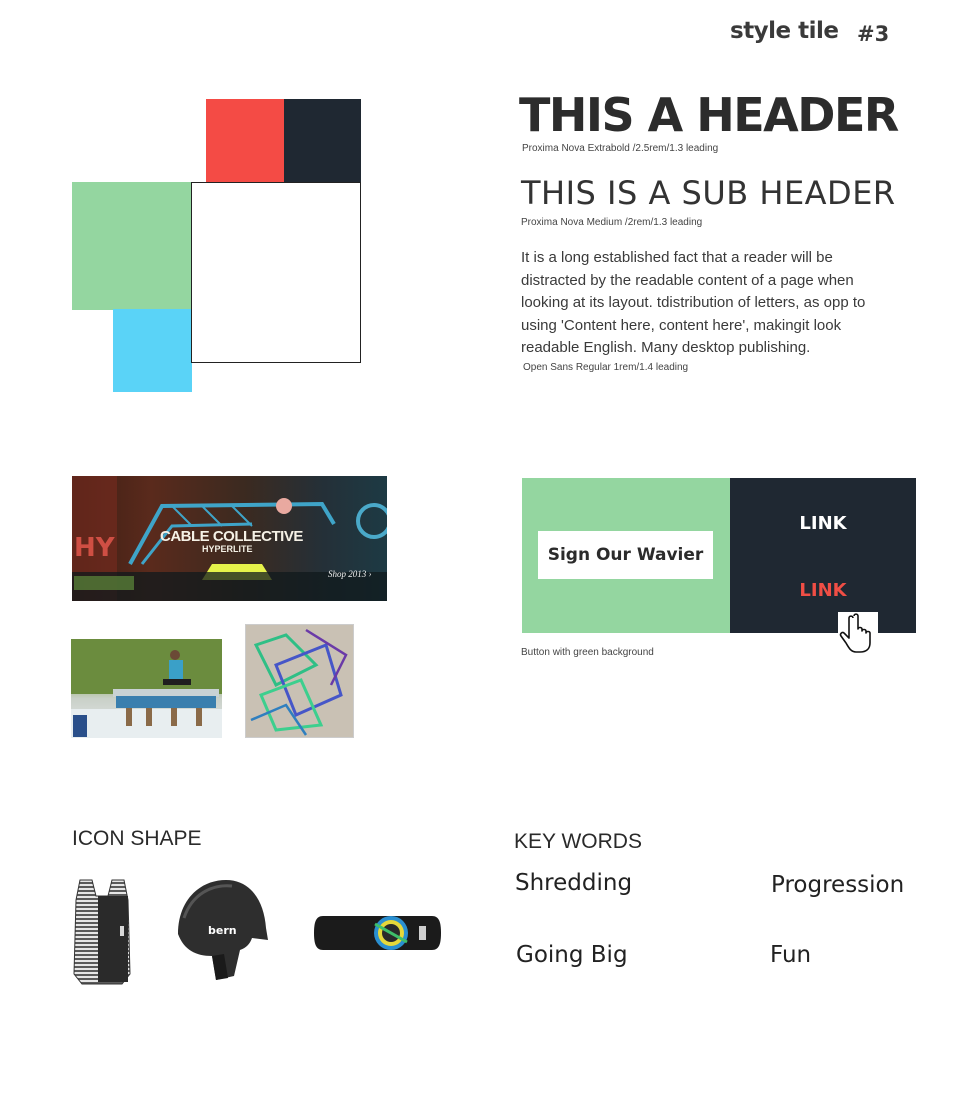  Describe the element at coordinates (708, 193) in the screenshot. I see `sample-subheader: THIS IS A SUB HEADER` at that location.